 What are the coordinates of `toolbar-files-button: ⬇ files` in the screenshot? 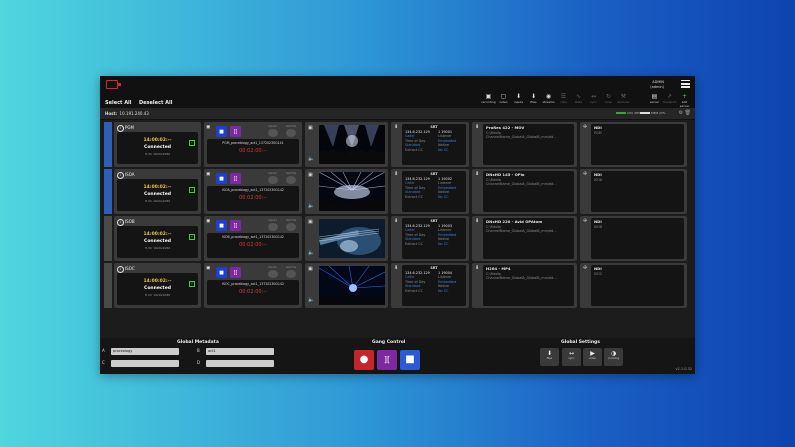 It's located at (533, 100).